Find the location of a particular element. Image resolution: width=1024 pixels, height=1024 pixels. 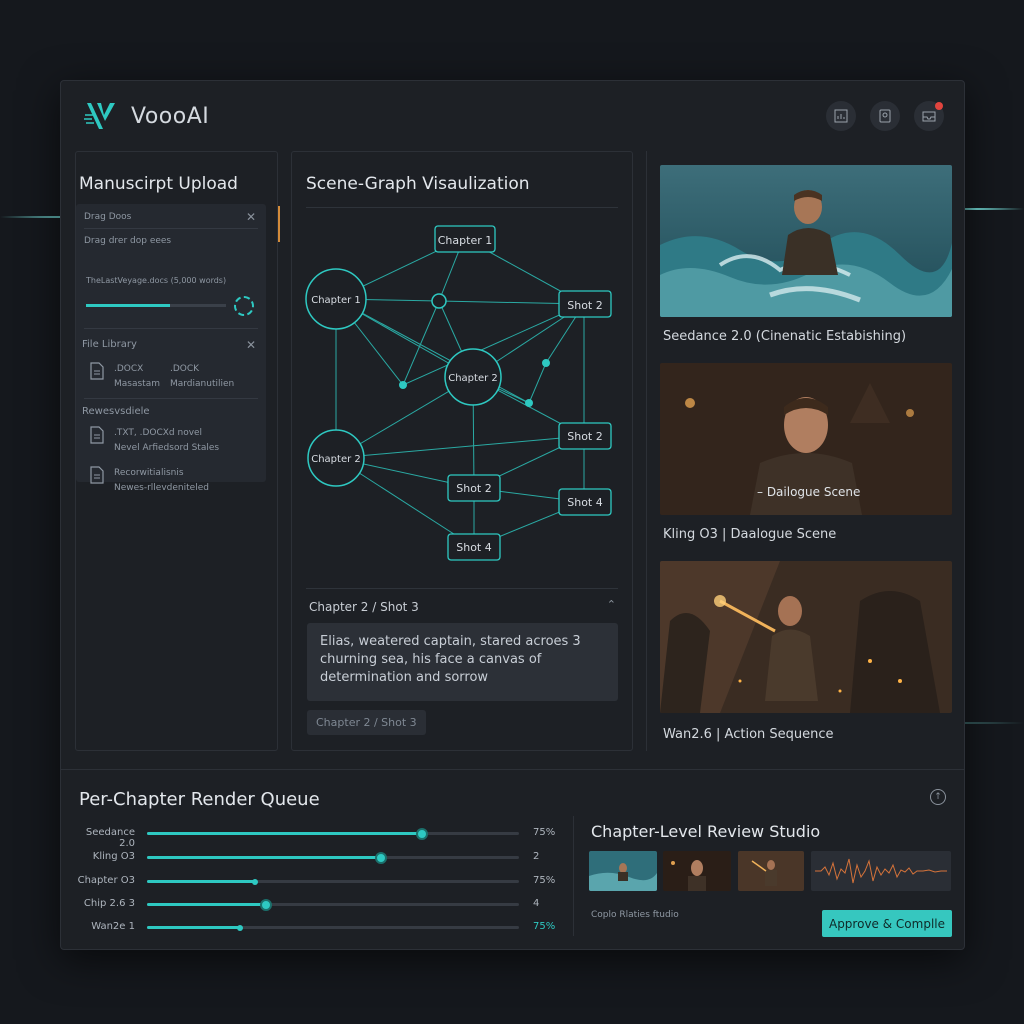

app-logo: VoooAI is located at coordinates (146, 116).